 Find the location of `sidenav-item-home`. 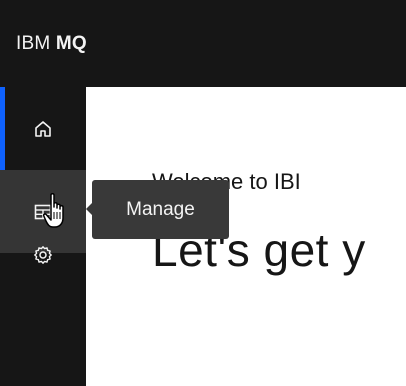

sidenav-item-home is located at coordinates (43, 128).